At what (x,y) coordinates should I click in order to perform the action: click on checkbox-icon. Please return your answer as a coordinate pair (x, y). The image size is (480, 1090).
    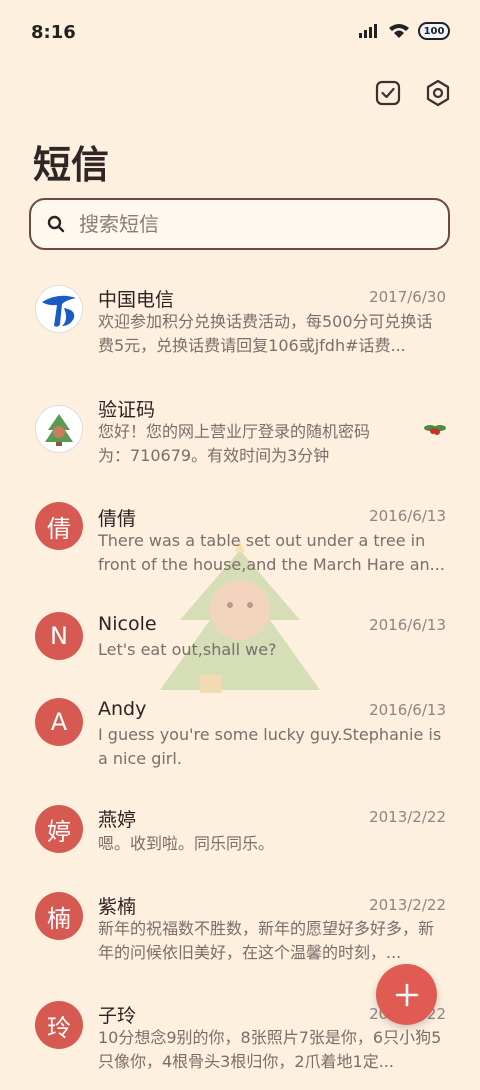
    Looking at the image, I should click on (388, 93).